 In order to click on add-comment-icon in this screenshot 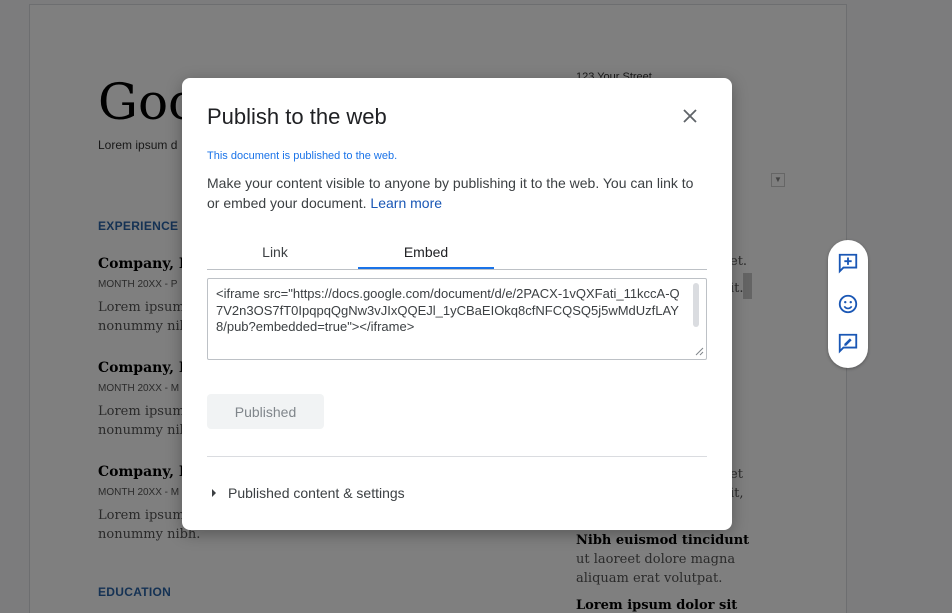, I will do `click(848, 263)`.